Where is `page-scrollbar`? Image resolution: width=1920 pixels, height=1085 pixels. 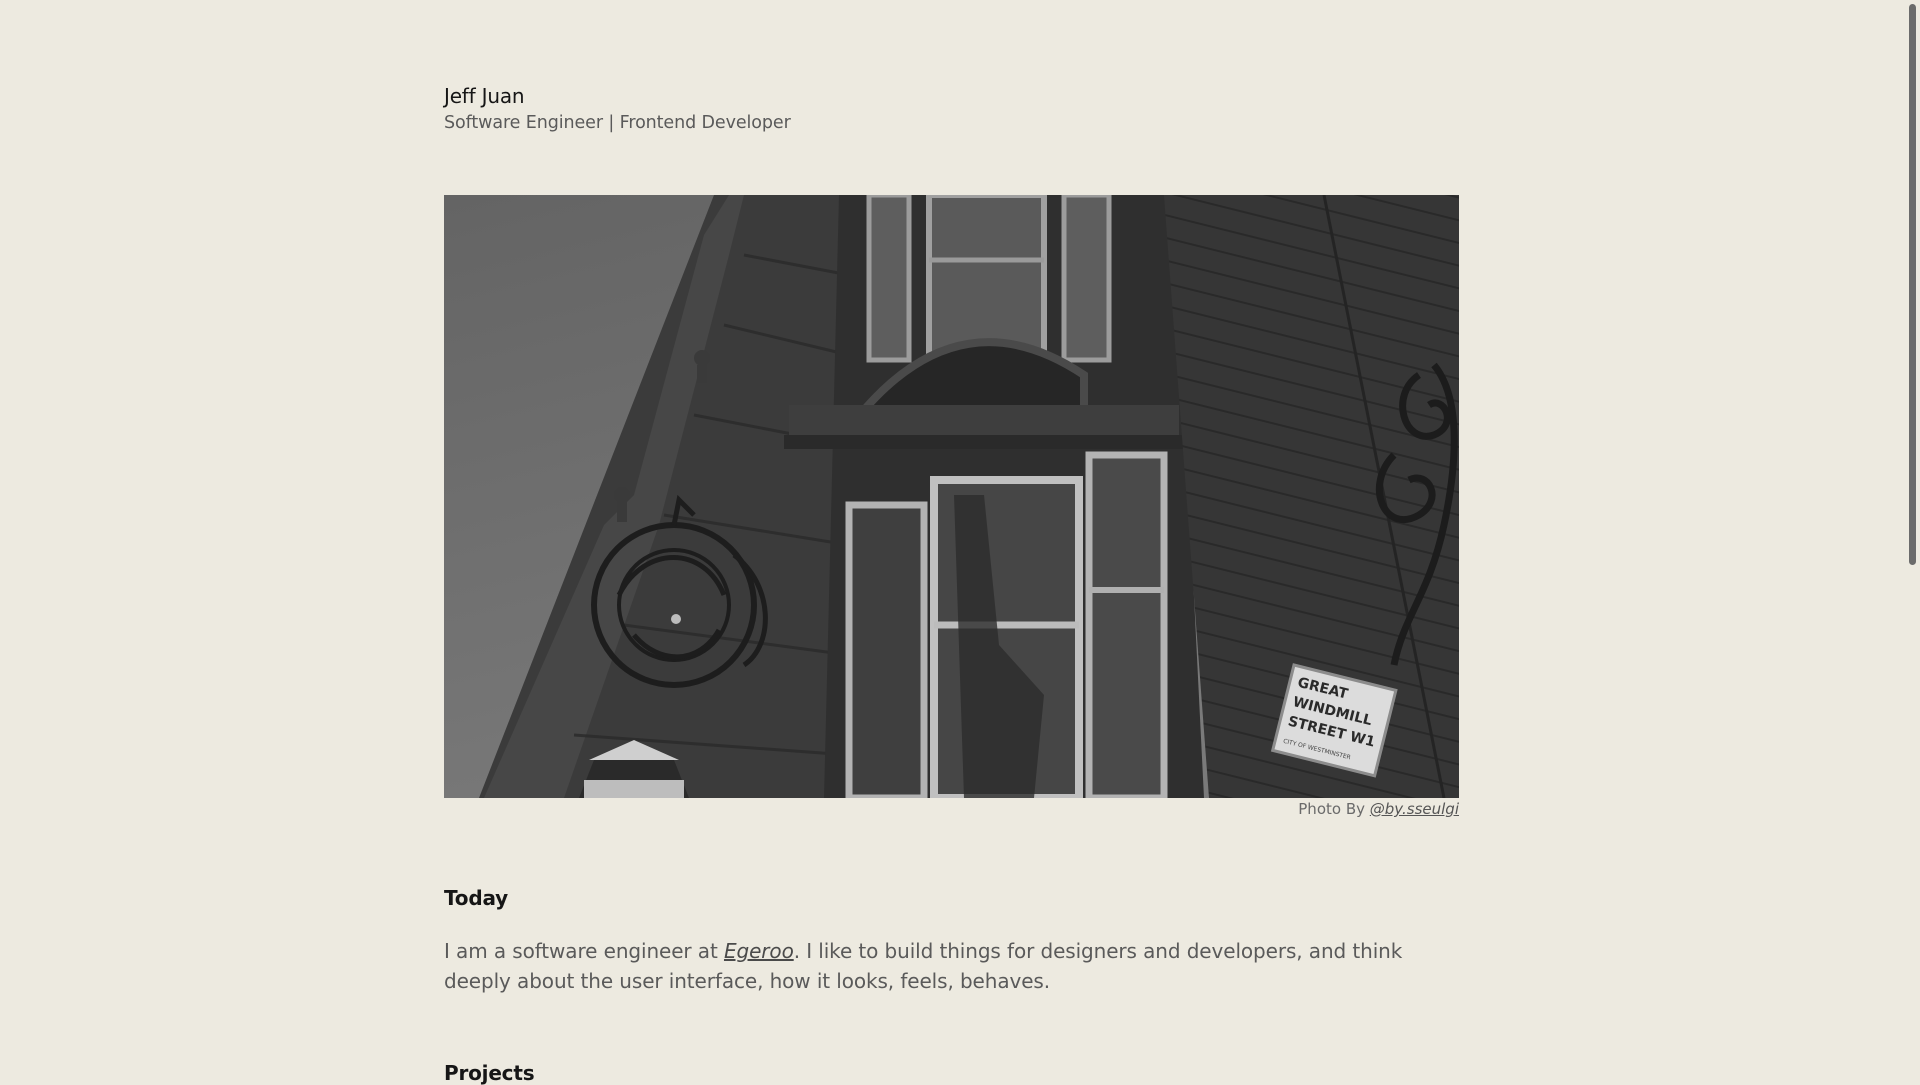
page-scrollbar is located at coordinates (1913, 540).